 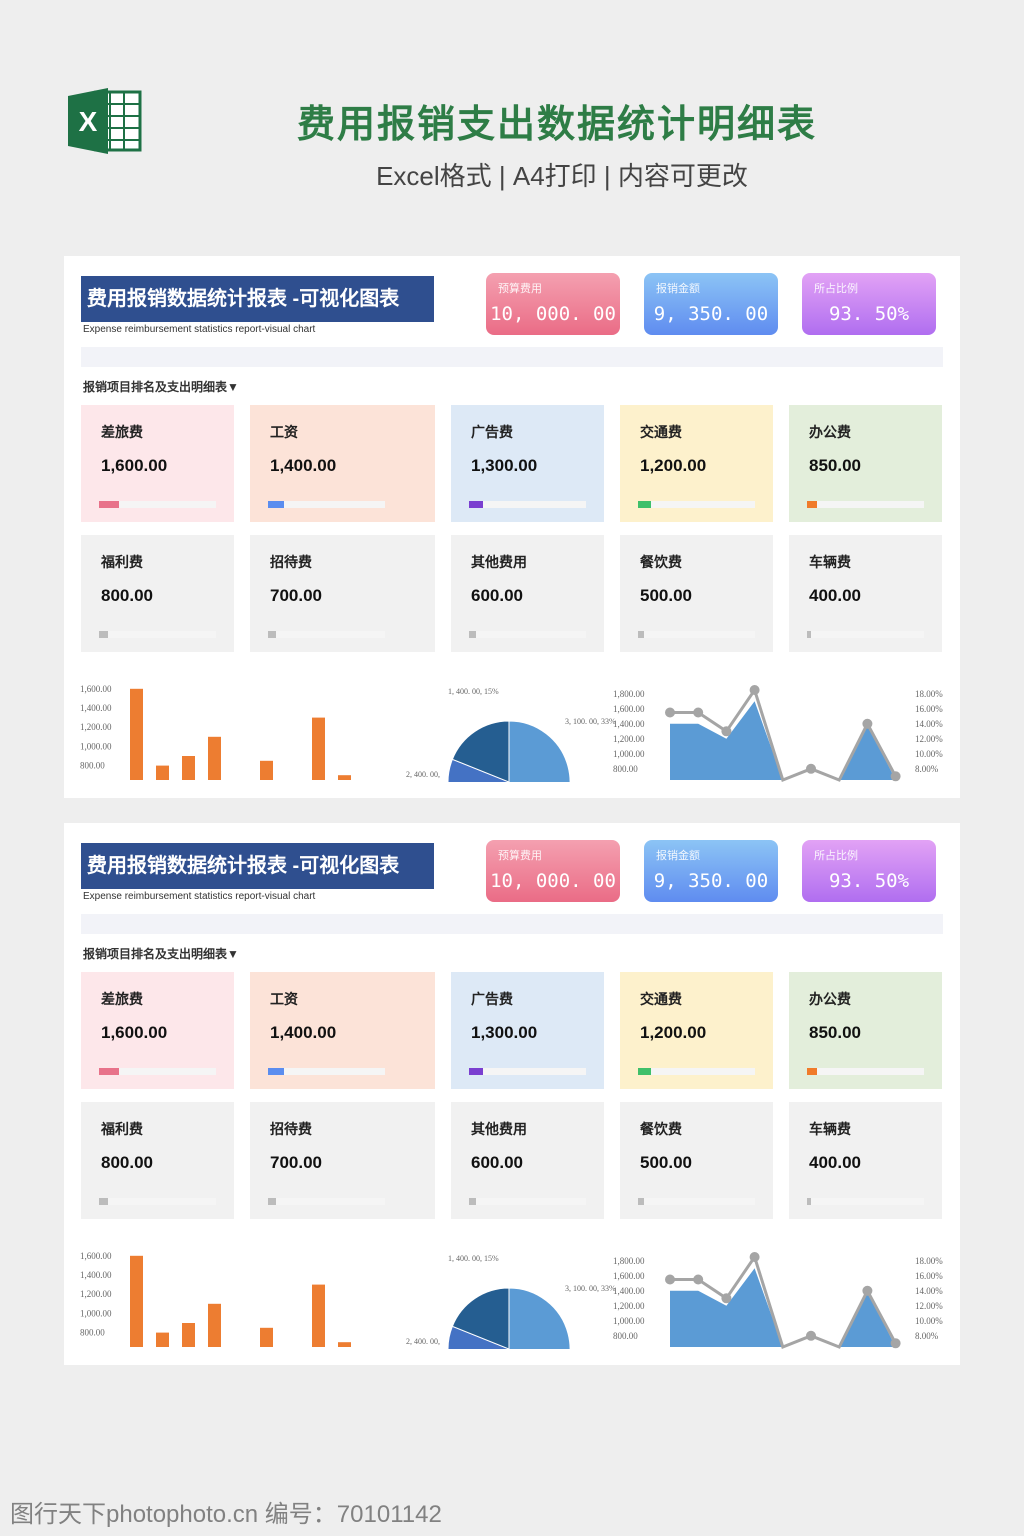 What do you see at coordinates (296, 1162) in the screenshot?
I see `expense-value: 700.00` at bounding box center [296, 1162].